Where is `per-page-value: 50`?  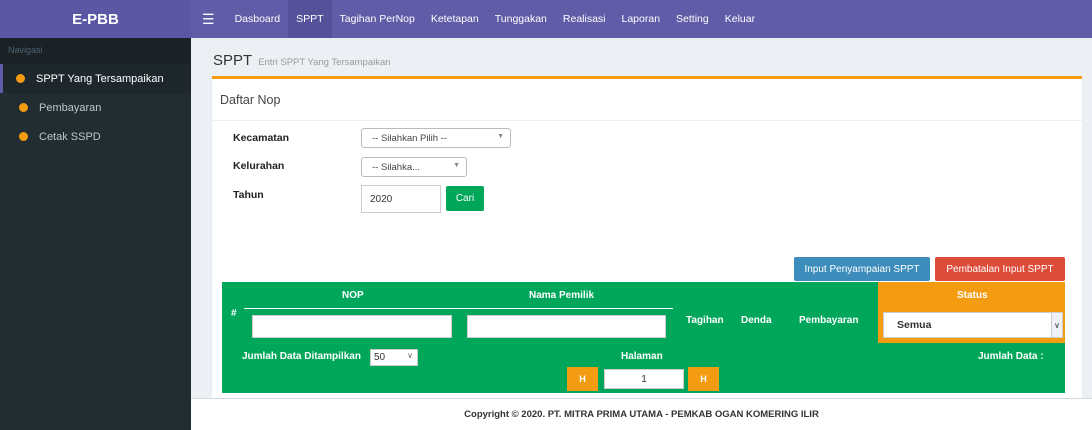 per-page-value: 50 is located at coordinates (380, 357).